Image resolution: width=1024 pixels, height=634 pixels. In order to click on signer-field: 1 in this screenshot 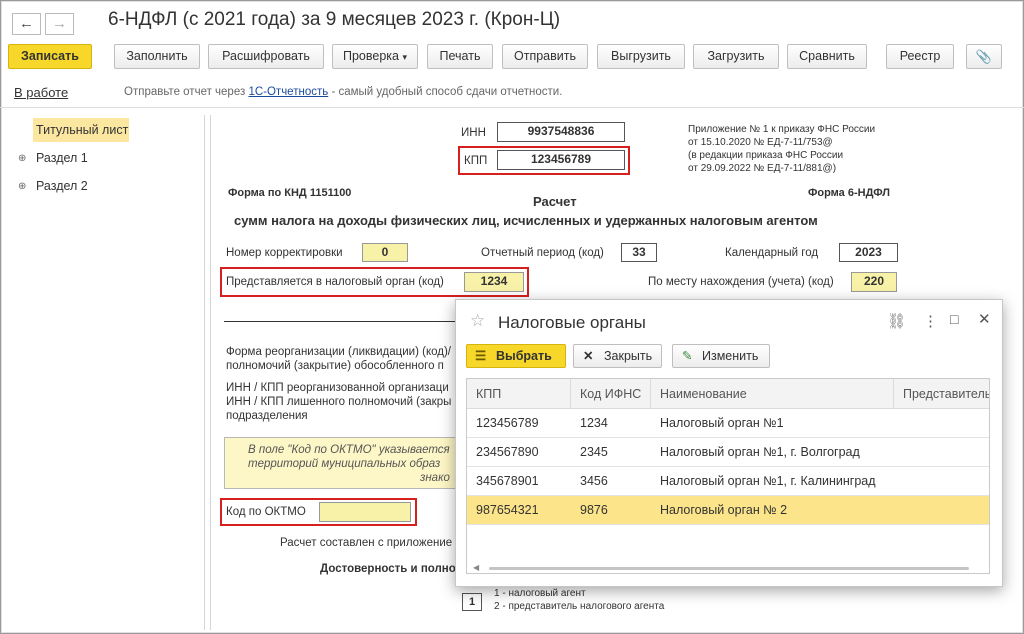, I will do `click(472, 602)`.